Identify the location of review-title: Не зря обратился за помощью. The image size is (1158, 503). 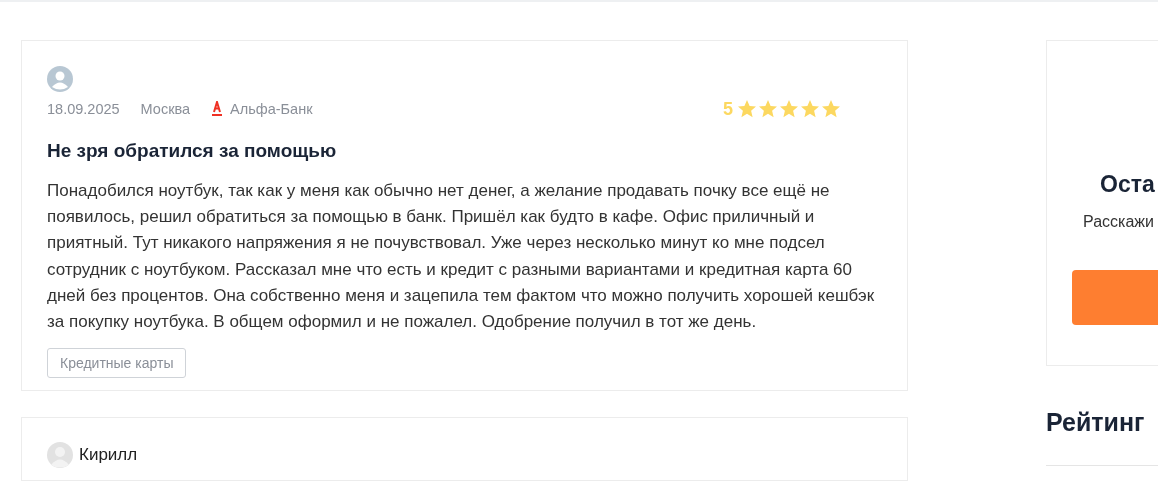
(192, 151).